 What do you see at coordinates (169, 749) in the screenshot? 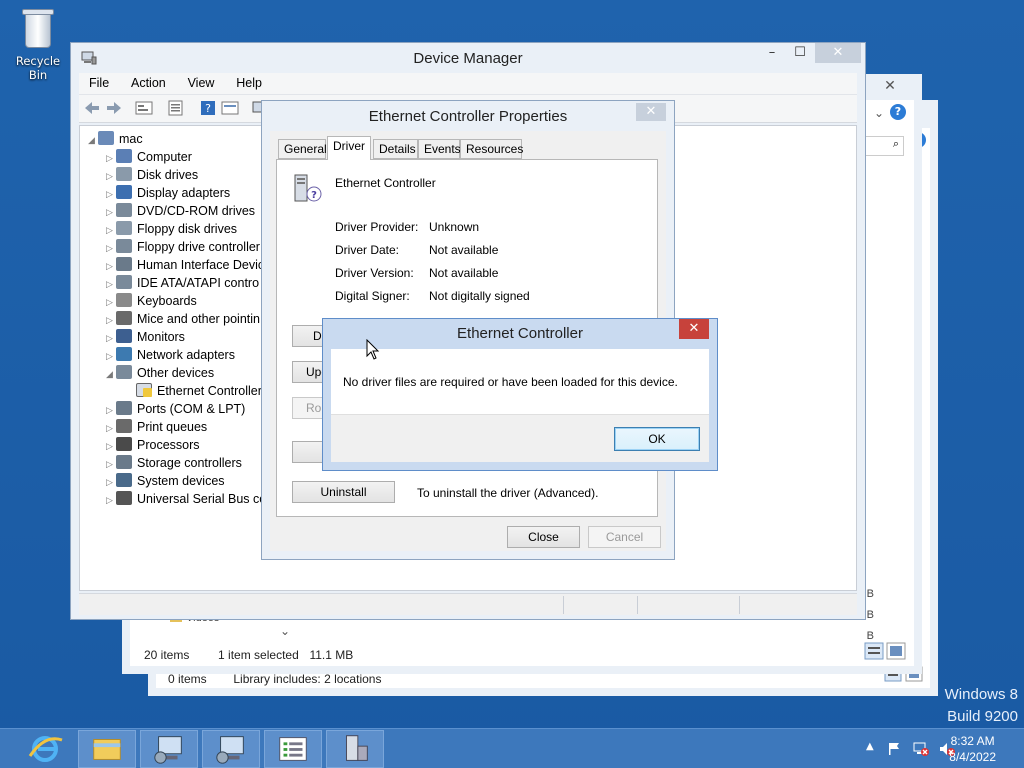
I see `computer-management-icon` at bounding box center [169, 749].